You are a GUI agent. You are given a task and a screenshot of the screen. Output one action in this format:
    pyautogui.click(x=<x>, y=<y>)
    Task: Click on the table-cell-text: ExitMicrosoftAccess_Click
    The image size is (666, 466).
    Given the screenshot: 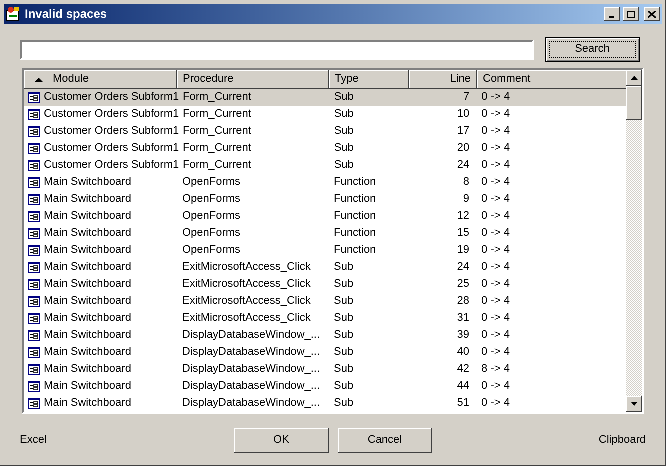 What is the action you would take?
    pyautogui.click(x=246, y=284)
    